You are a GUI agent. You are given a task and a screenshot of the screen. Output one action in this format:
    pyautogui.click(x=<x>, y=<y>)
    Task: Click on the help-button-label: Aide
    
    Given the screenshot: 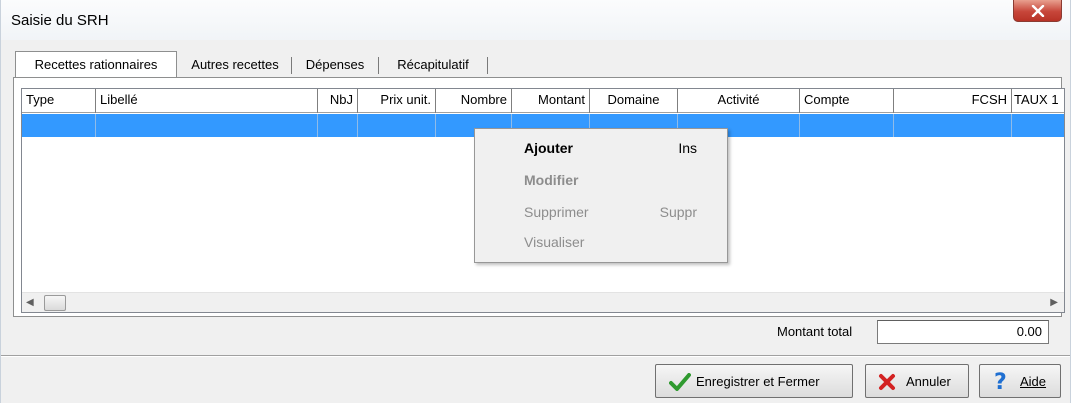 What is the action you would take?
    pyautogui.click(x=1033, y=381)
    